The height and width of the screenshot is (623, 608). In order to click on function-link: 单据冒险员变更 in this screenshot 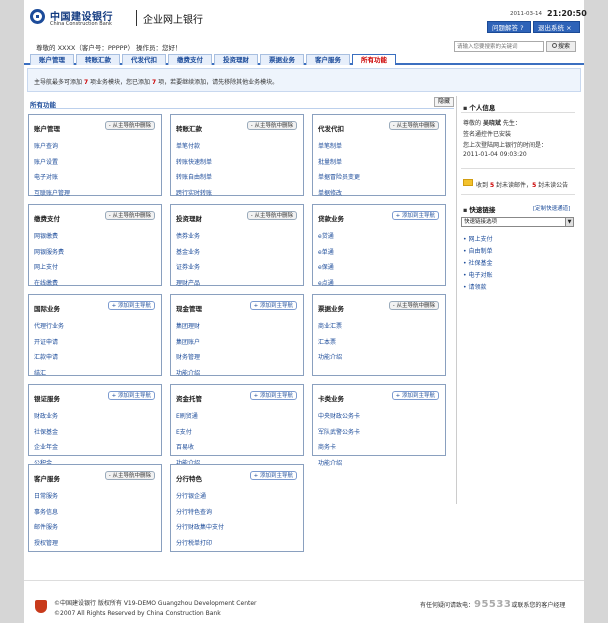, I will do `click(339, 180)`.